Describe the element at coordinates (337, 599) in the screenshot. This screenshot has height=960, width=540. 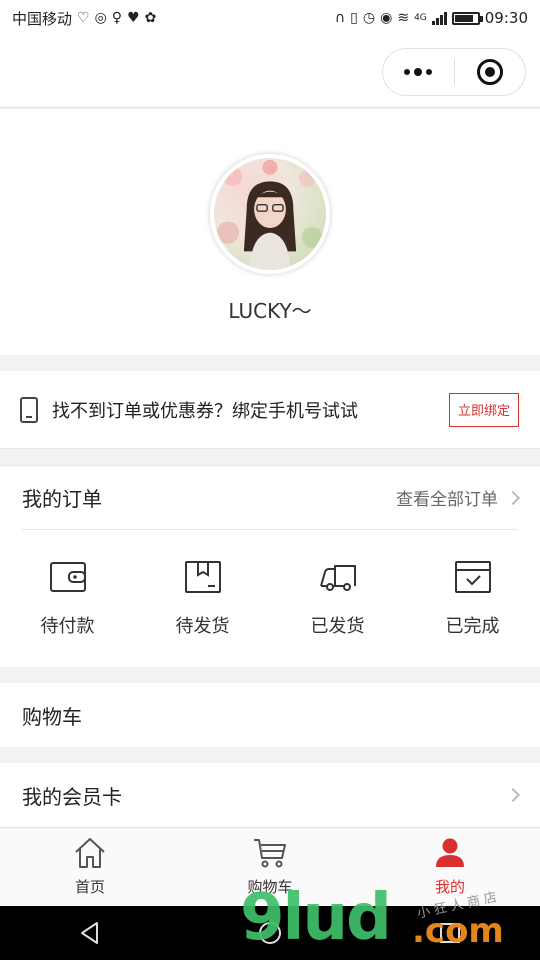
I see `order-status-shipped: 已发货` at that location.